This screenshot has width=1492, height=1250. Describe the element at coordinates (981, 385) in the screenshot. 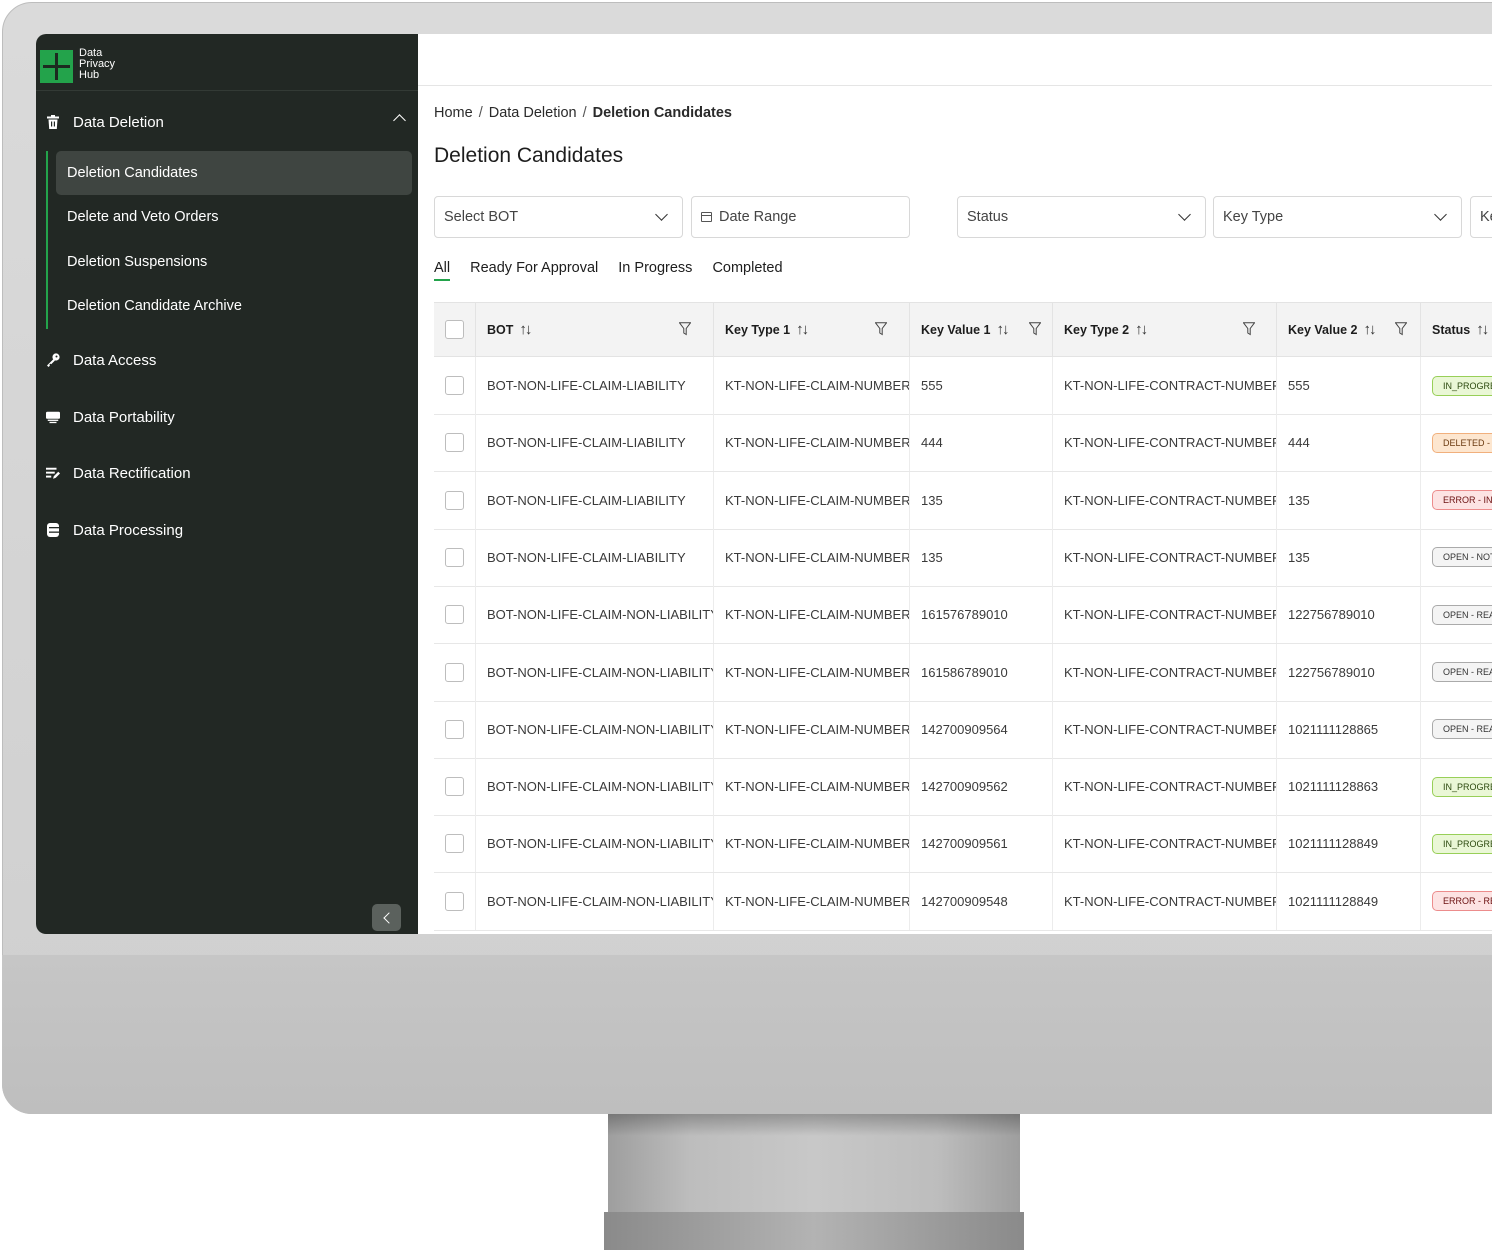

I see `cell-key-value-1: 555` at that location.